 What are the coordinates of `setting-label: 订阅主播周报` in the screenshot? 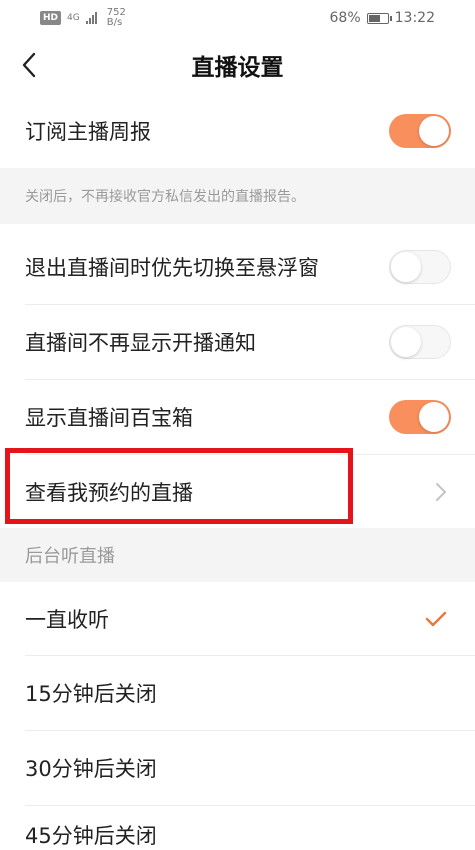 It's located at (88, 132).